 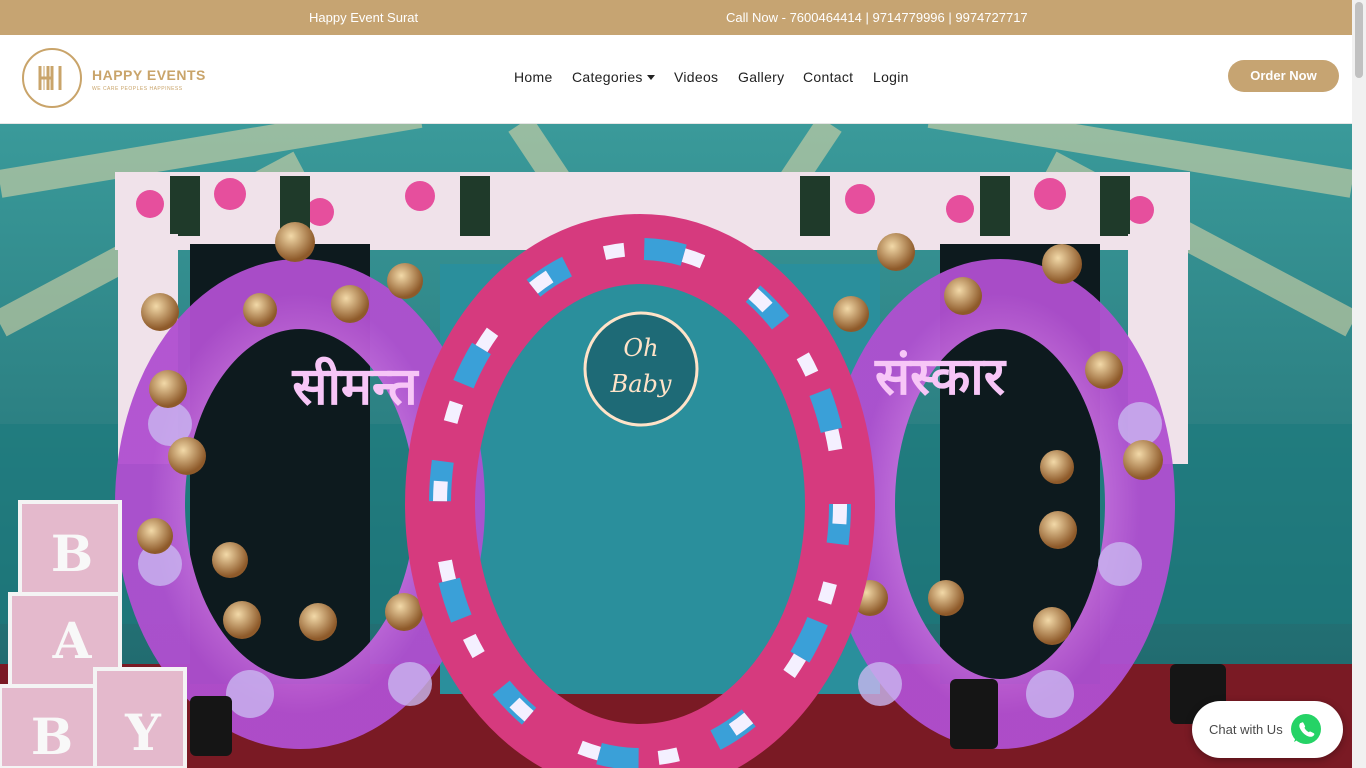 What do you see at coordinates (72, 640) in the screenshot?
I see `block-letter-2: A` at bounding box center [72, 640].